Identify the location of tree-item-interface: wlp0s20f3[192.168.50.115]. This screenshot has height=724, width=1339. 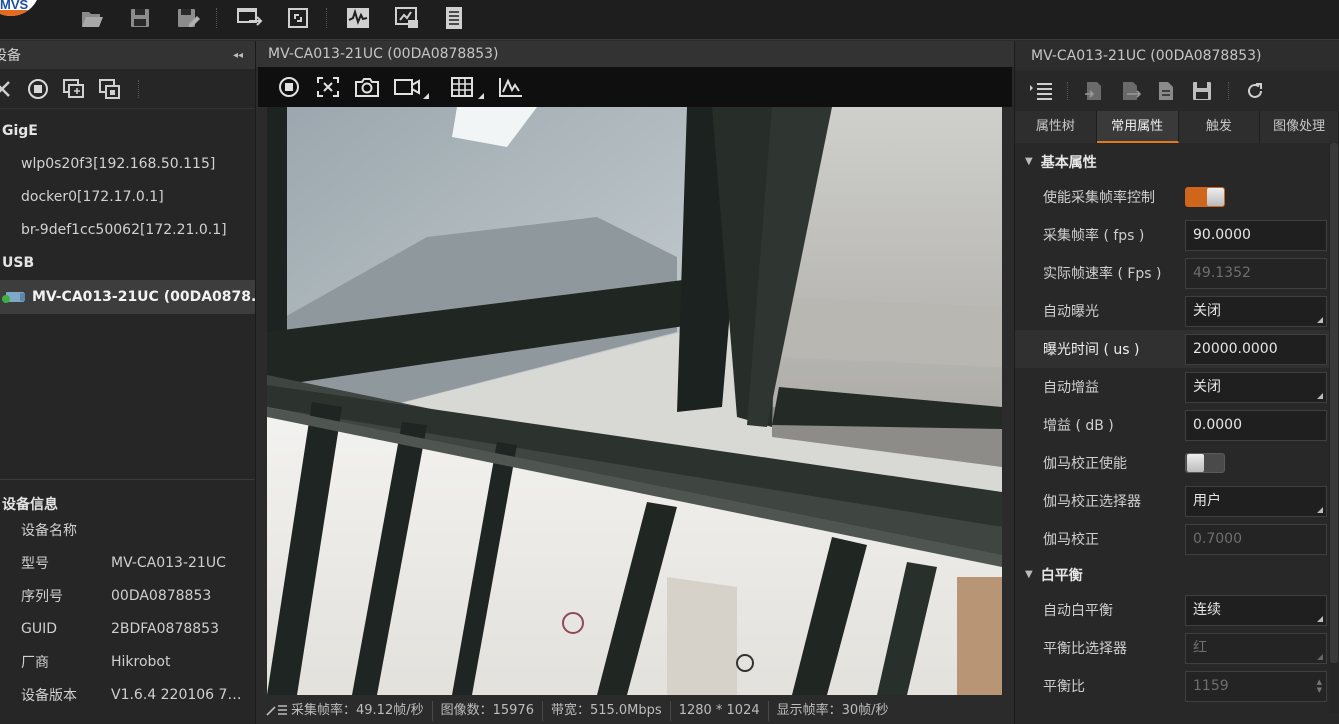
(127, 164).